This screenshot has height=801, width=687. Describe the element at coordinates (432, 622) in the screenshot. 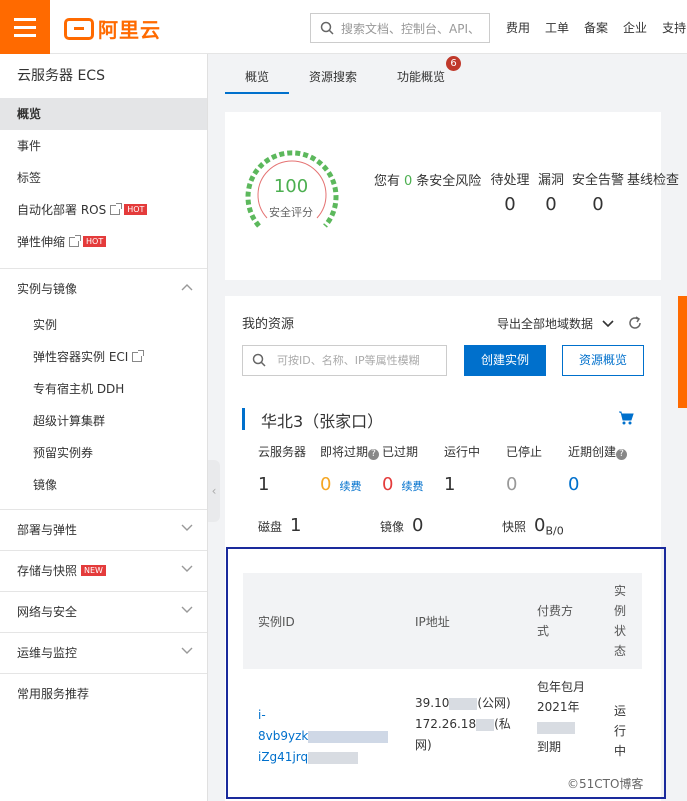

I see `col-header-ip: IP地址` at that location.